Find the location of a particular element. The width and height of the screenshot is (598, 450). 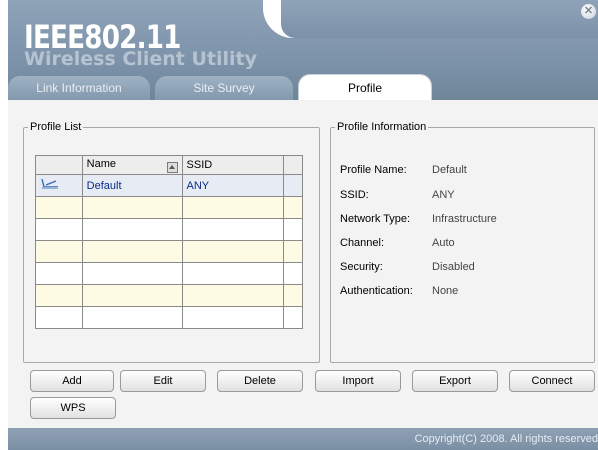

profile-list-legend: Profile List is located at coordinates (56, 127).